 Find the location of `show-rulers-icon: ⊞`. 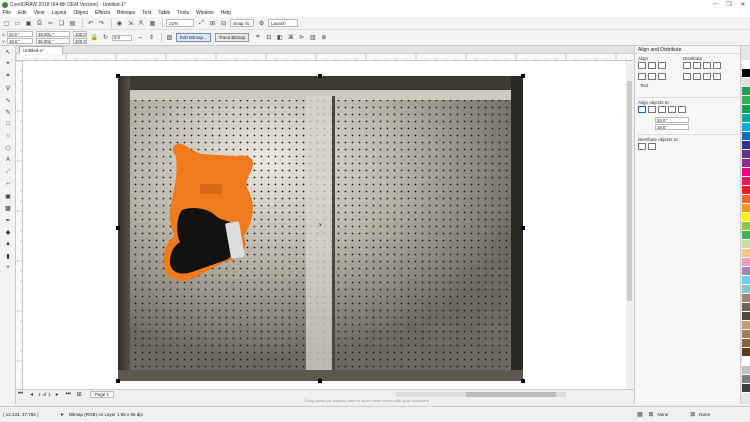

show-rulers-icon: ⊞ is located at coordinates (212, 23).